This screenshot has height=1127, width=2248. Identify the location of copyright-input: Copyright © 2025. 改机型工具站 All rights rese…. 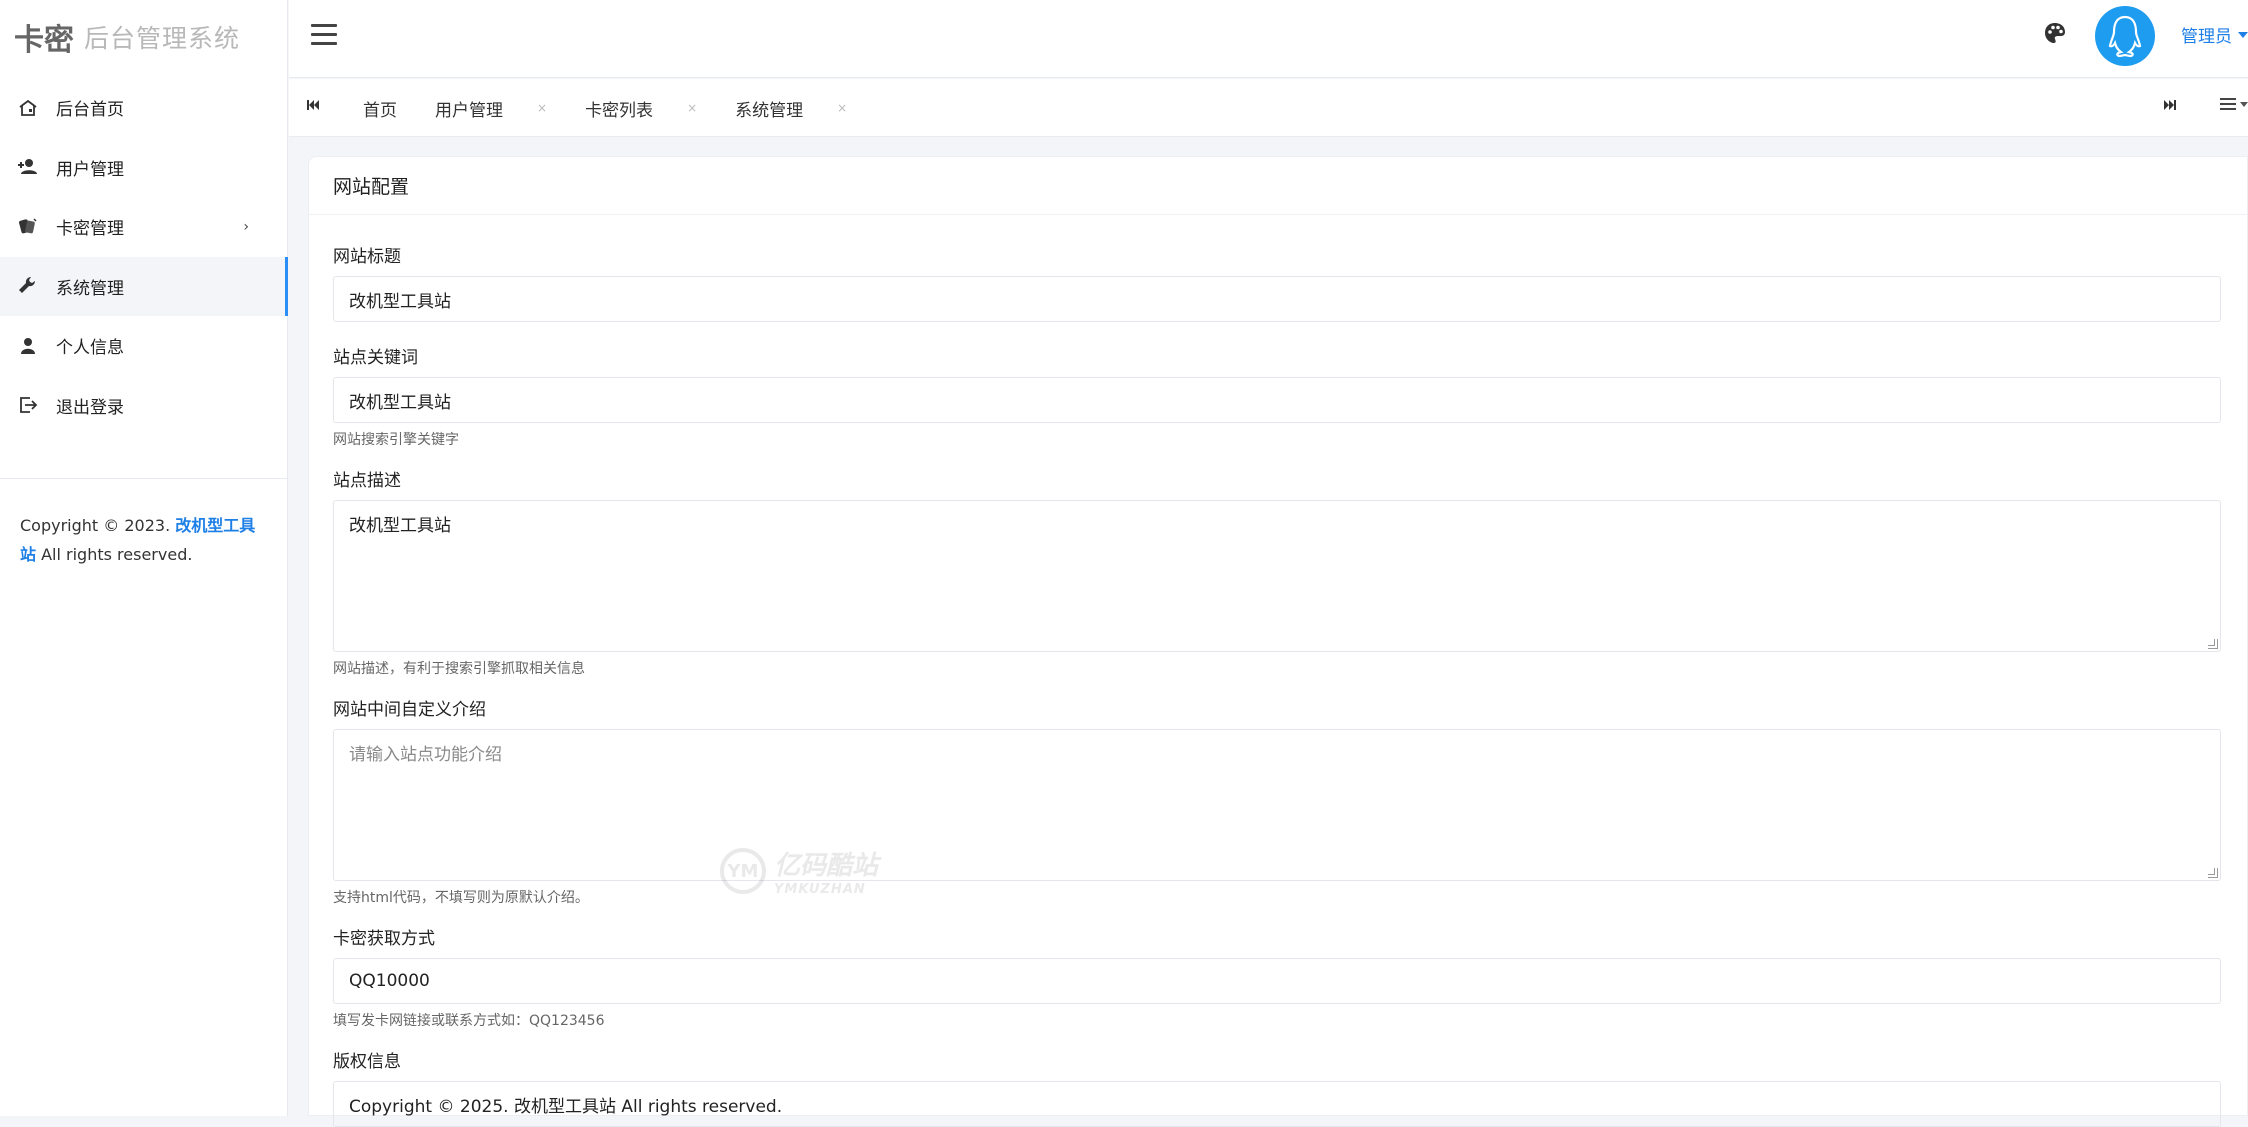
(1277, 1104).